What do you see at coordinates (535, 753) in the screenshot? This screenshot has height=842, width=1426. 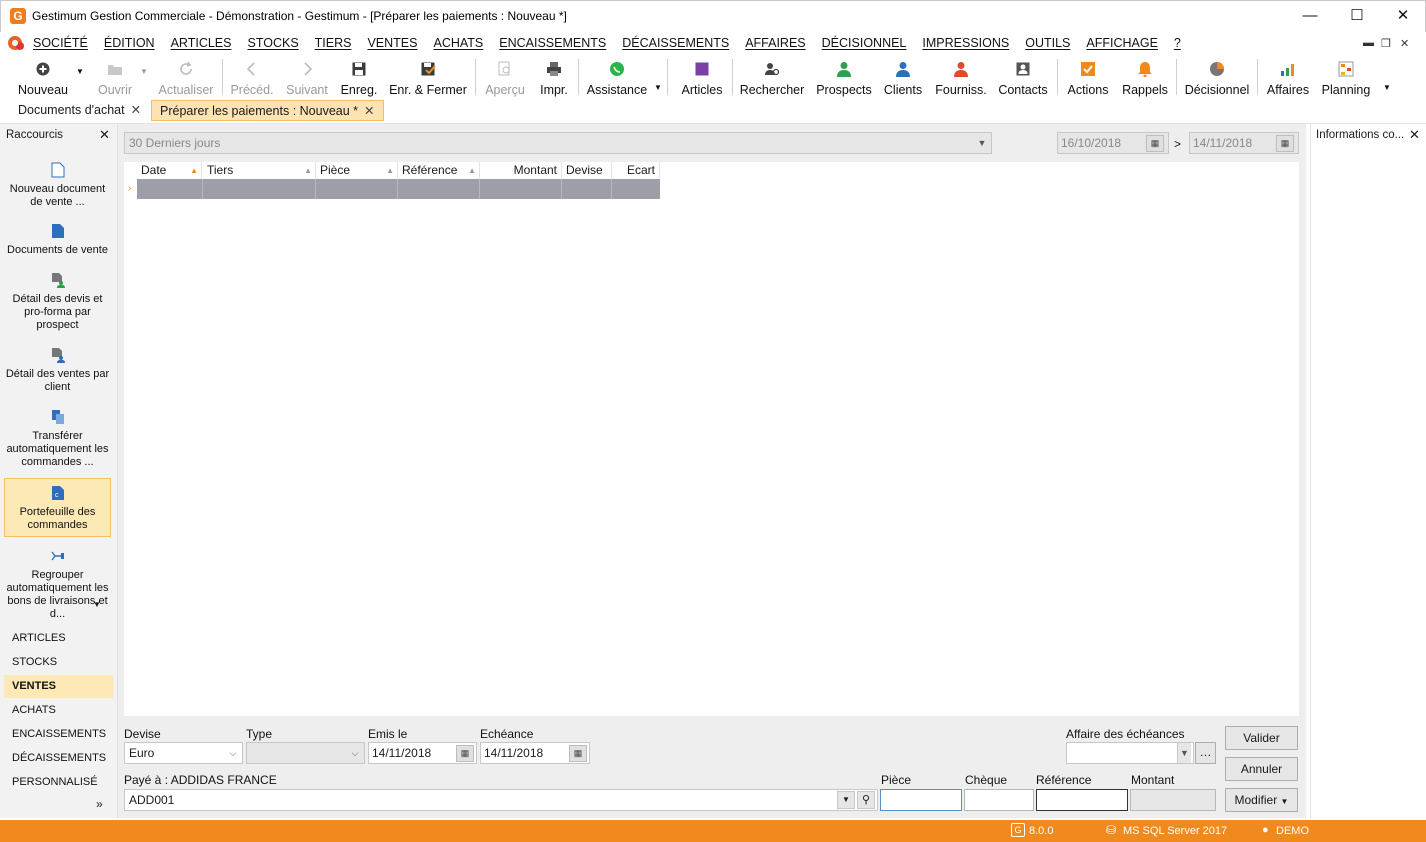 I see `echeance-field: 14/11/2018 ▦` at bounding box center [535, 753].